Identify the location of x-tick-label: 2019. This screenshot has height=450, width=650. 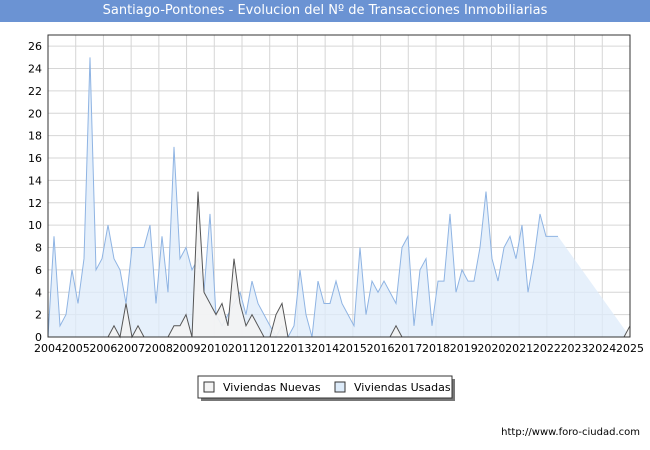
(464, 348).